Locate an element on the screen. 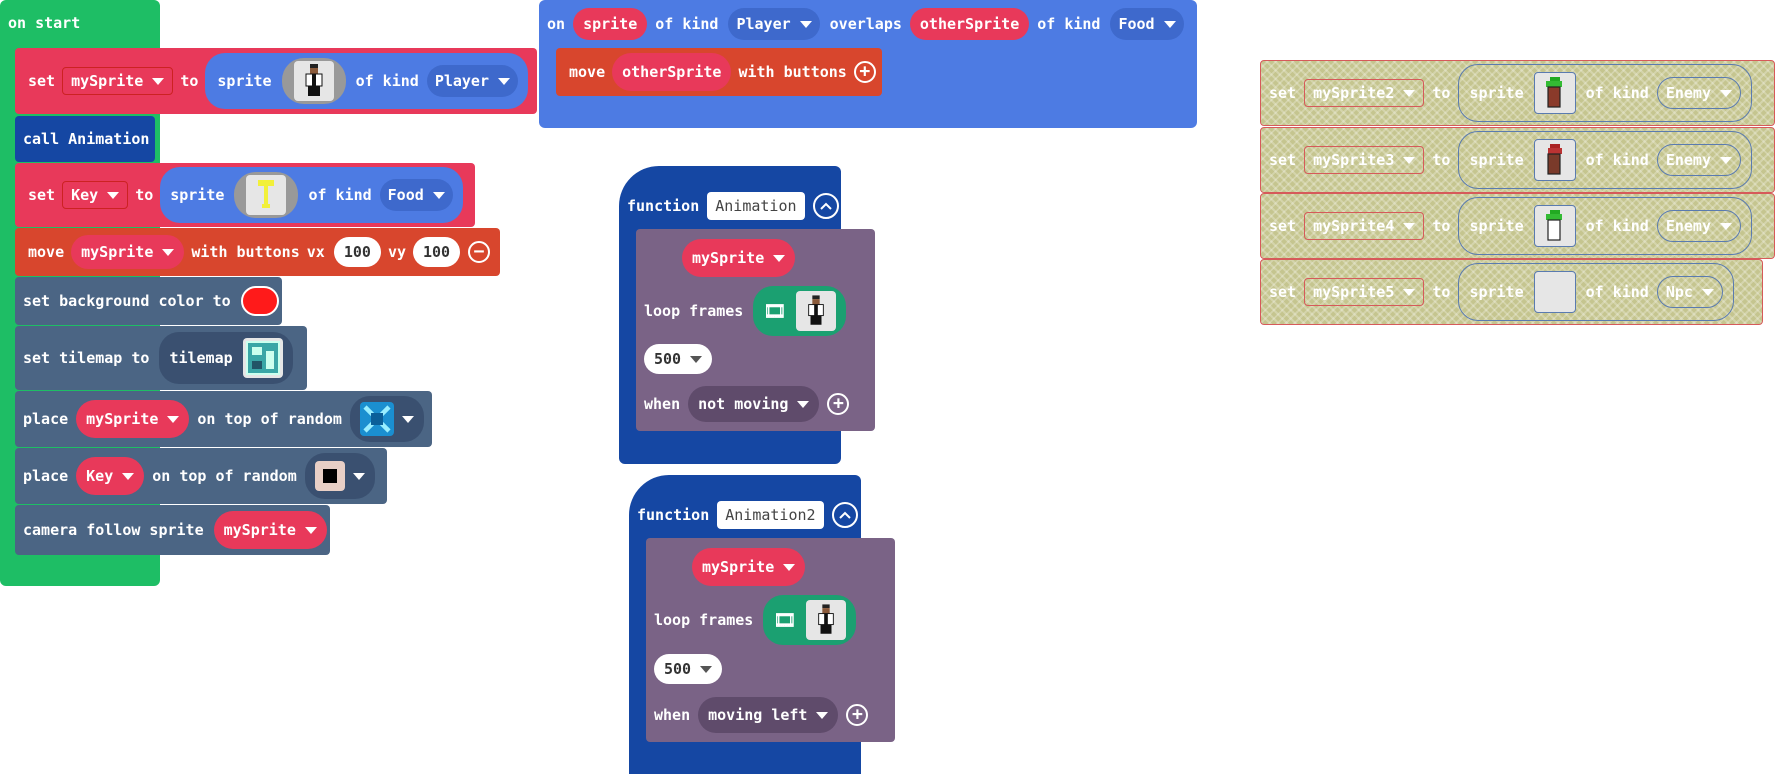 The height and width of the screenshot is (774, 1781). set-enemy-block-2: set mySprite3 to sprite of kind Enemy is located at coordinates (1517, 160).